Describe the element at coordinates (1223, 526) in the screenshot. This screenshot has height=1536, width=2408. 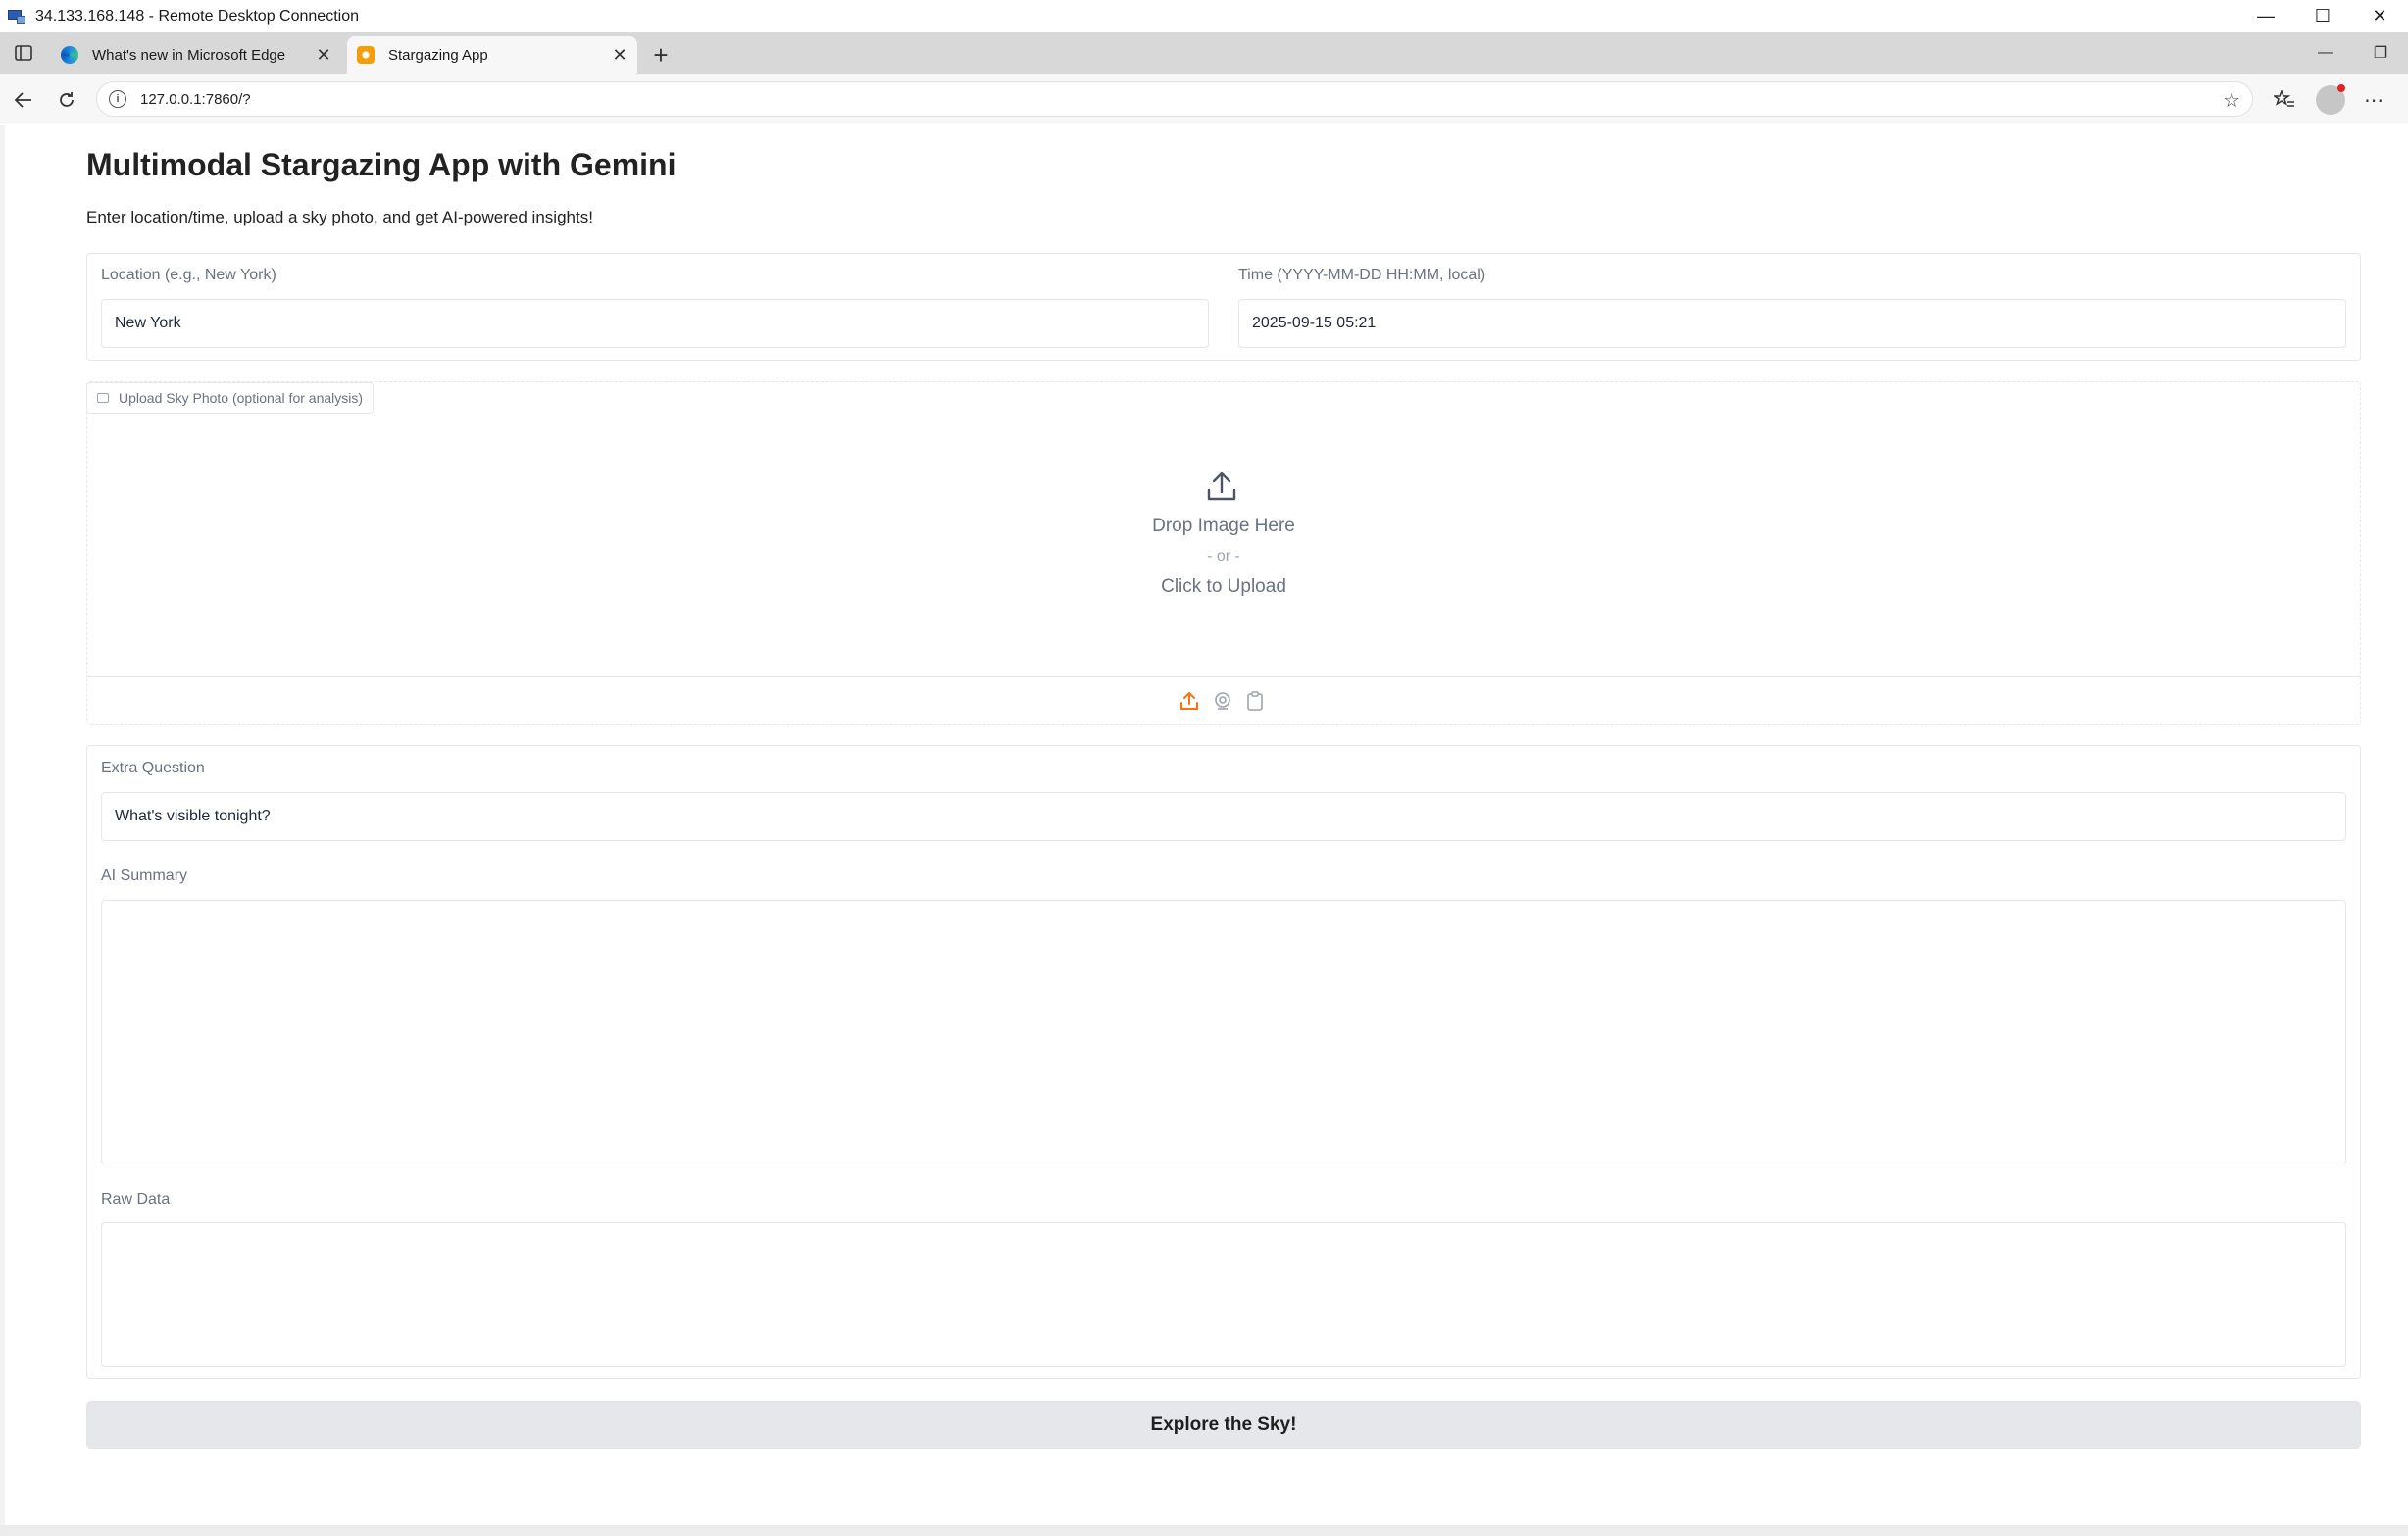
I see `drop-image-text: Drop Image Here` at that location.